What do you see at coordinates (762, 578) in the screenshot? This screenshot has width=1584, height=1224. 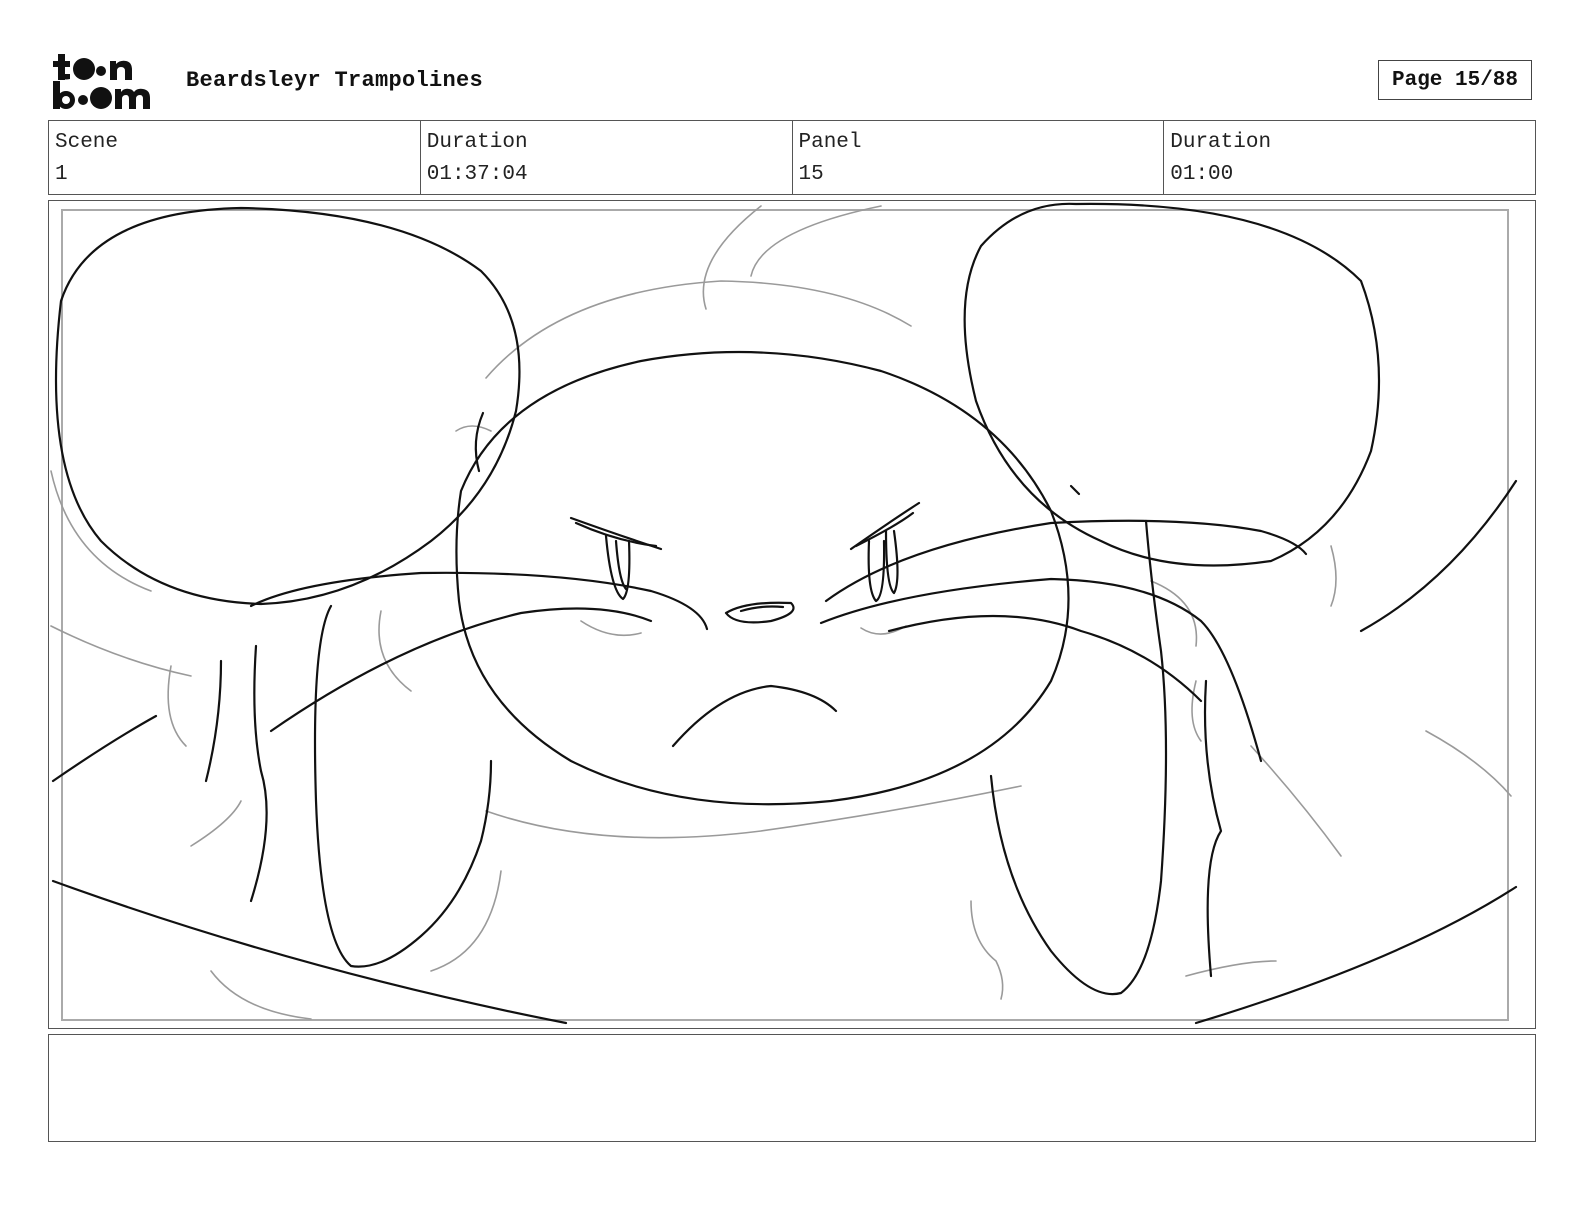 I see `head` at bounding box center [762, 578].